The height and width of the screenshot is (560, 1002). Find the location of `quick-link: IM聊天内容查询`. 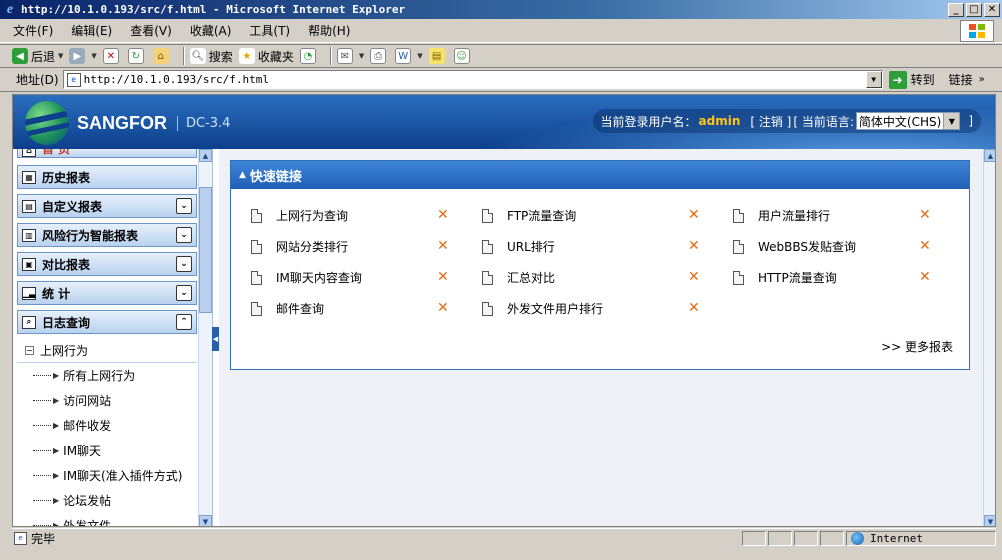

quick-link: IM聊天内容查询 is located at coordinates (306, 277).